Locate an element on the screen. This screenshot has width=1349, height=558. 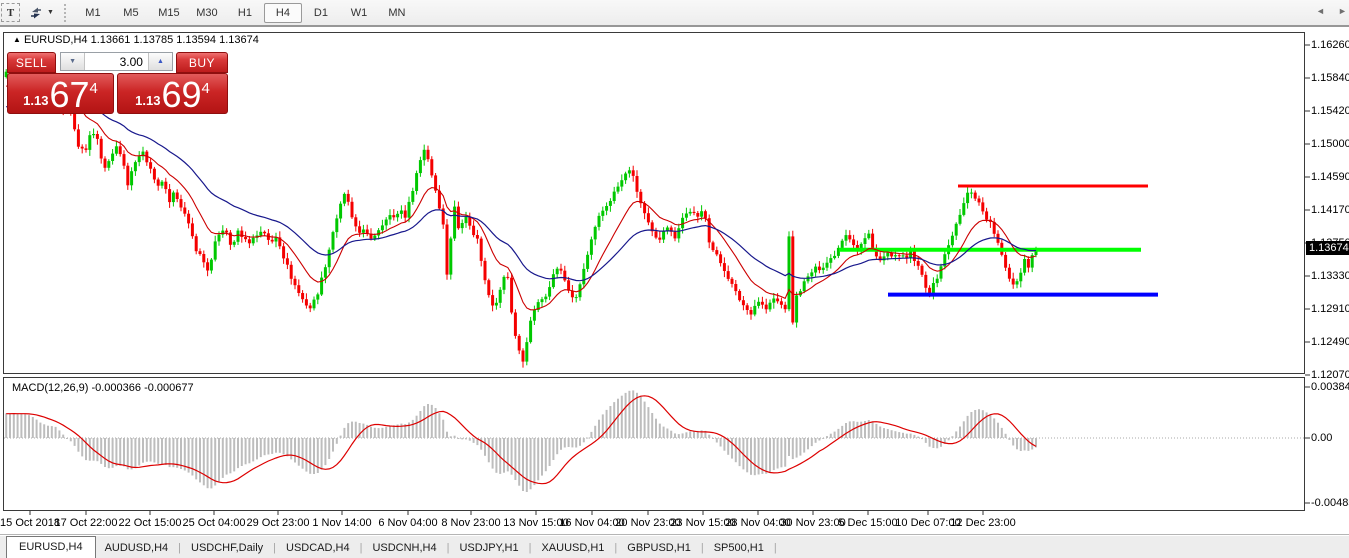
tab-scroll-right-icon: ► is located at coordinates (1342, 11).